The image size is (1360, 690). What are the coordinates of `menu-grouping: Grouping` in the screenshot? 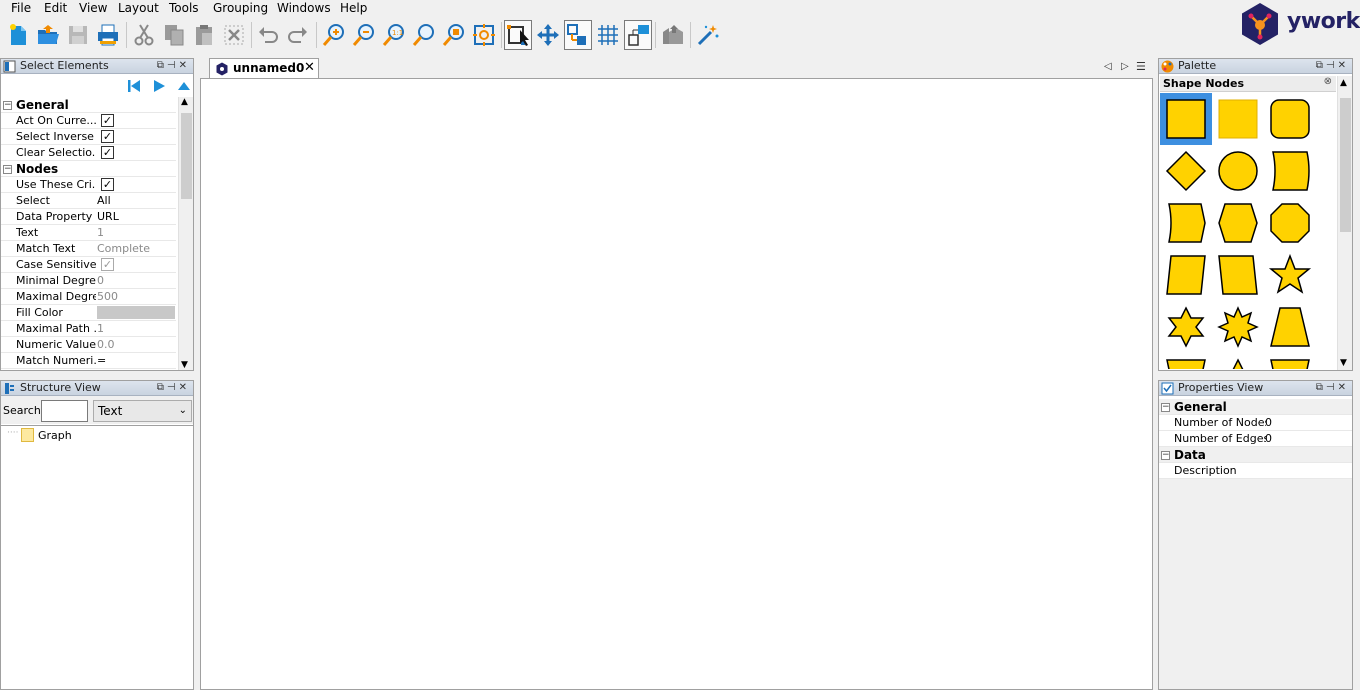 It's located at (240, 8).